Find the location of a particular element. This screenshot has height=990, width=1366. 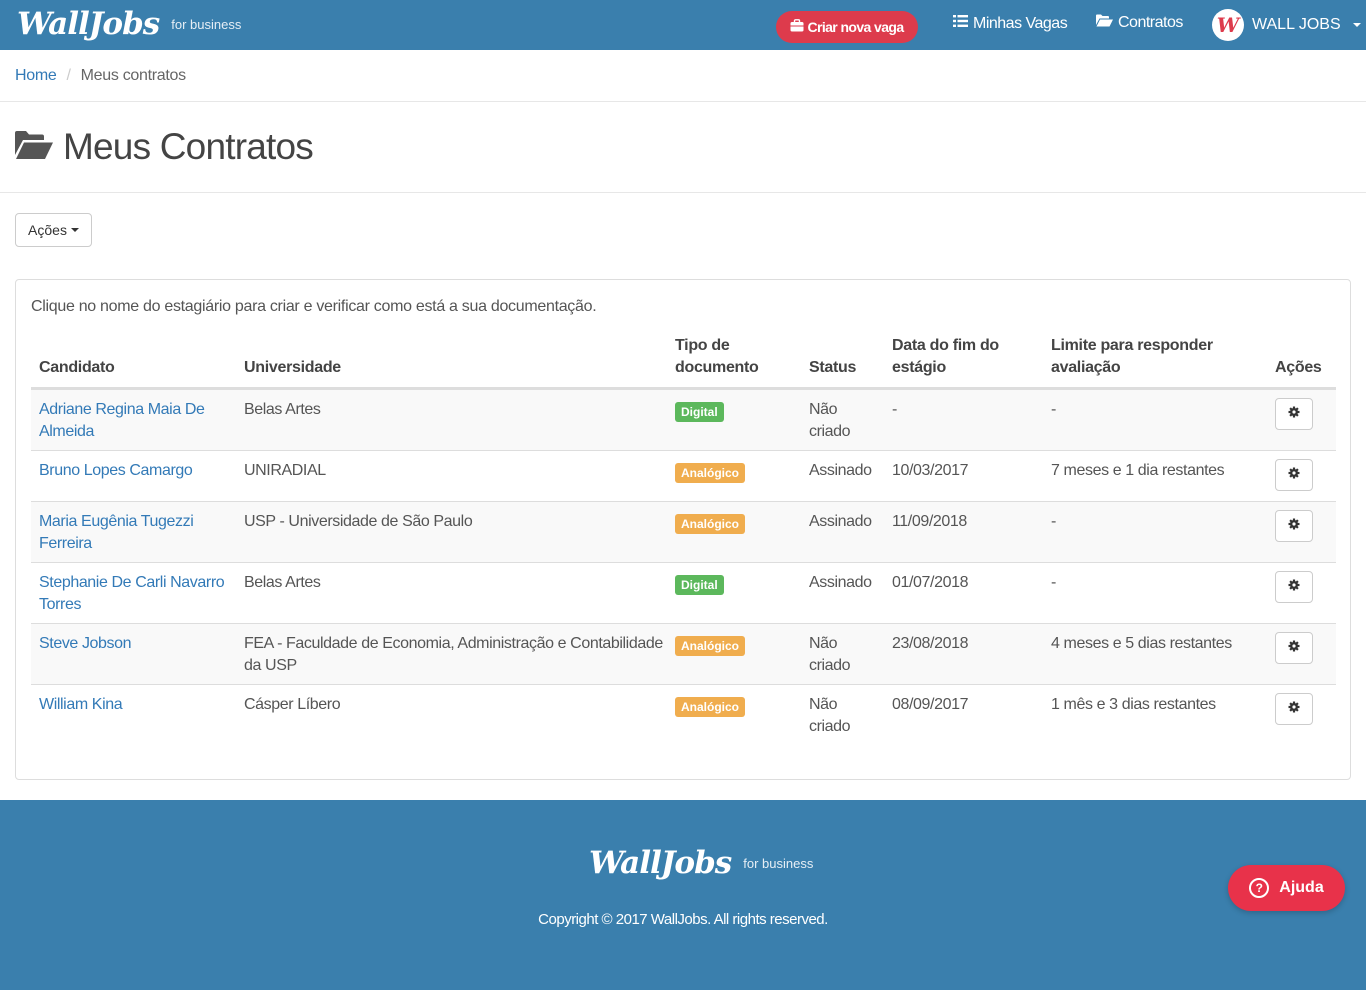

actions-dropdown-button: Ações is located at coordinates (53, 230).